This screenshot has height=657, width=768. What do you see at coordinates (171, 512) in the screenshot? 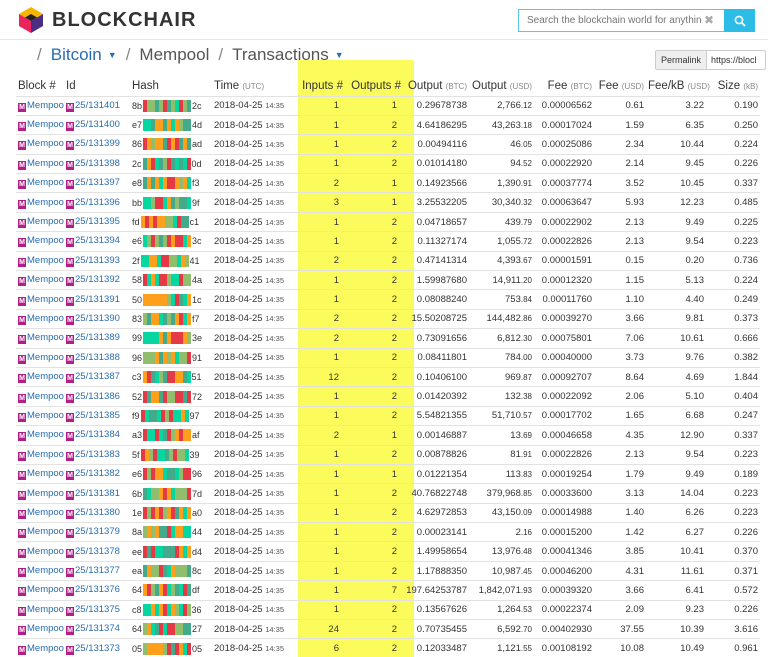
I see `cell-hash: 1e a0` at bounding box center [171, 512].